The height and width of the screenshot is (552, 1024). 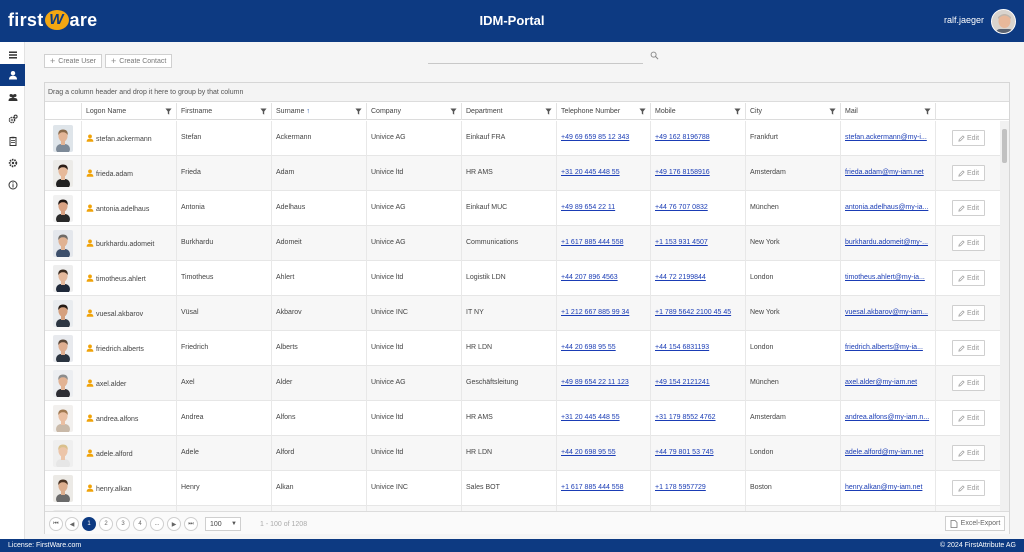 I want to click on column-header-department: Department, so click(x=508, y=111).